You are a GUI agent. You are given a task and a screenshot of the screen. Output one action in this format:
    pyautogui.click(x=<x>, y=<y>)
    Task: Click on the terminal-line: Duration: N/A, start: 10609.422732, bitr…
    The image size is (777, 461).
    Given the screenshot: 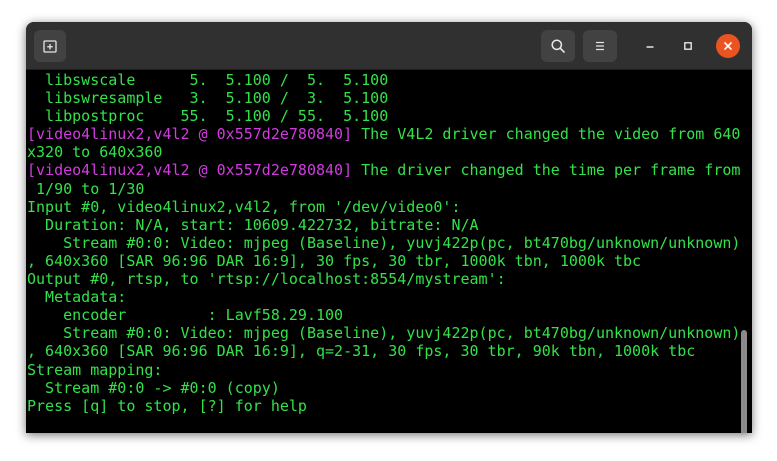 What is the action you would take?
    pyautogui.click(x=383, y=225)
    